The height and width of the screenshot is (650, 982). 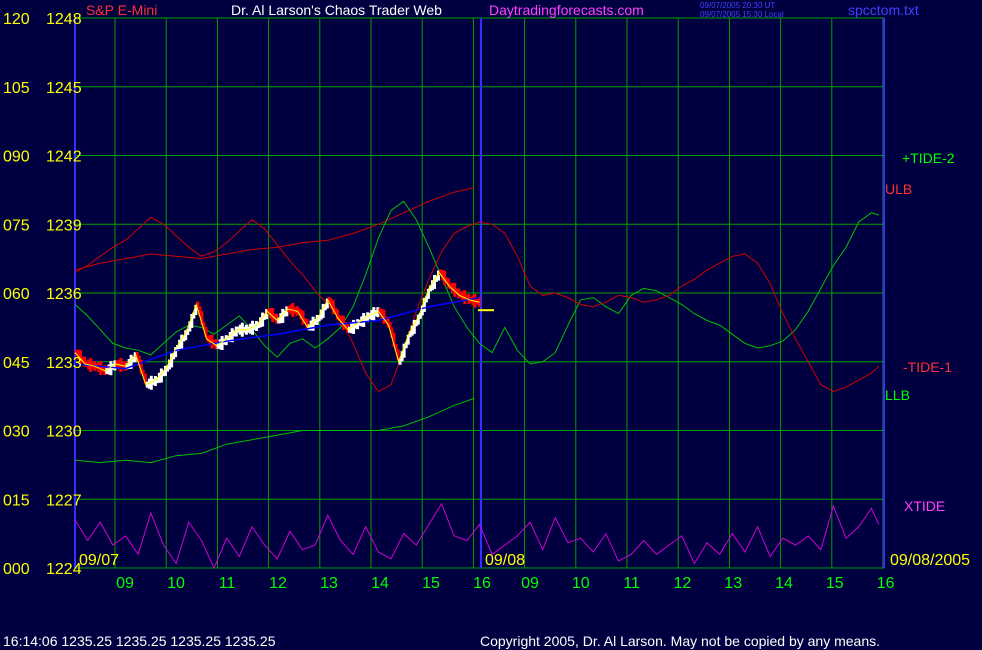 I want to click on footer-quote: 16:14:06 1235.25 1235.25 1235.25 1235.25, so click(x=139, y=641).